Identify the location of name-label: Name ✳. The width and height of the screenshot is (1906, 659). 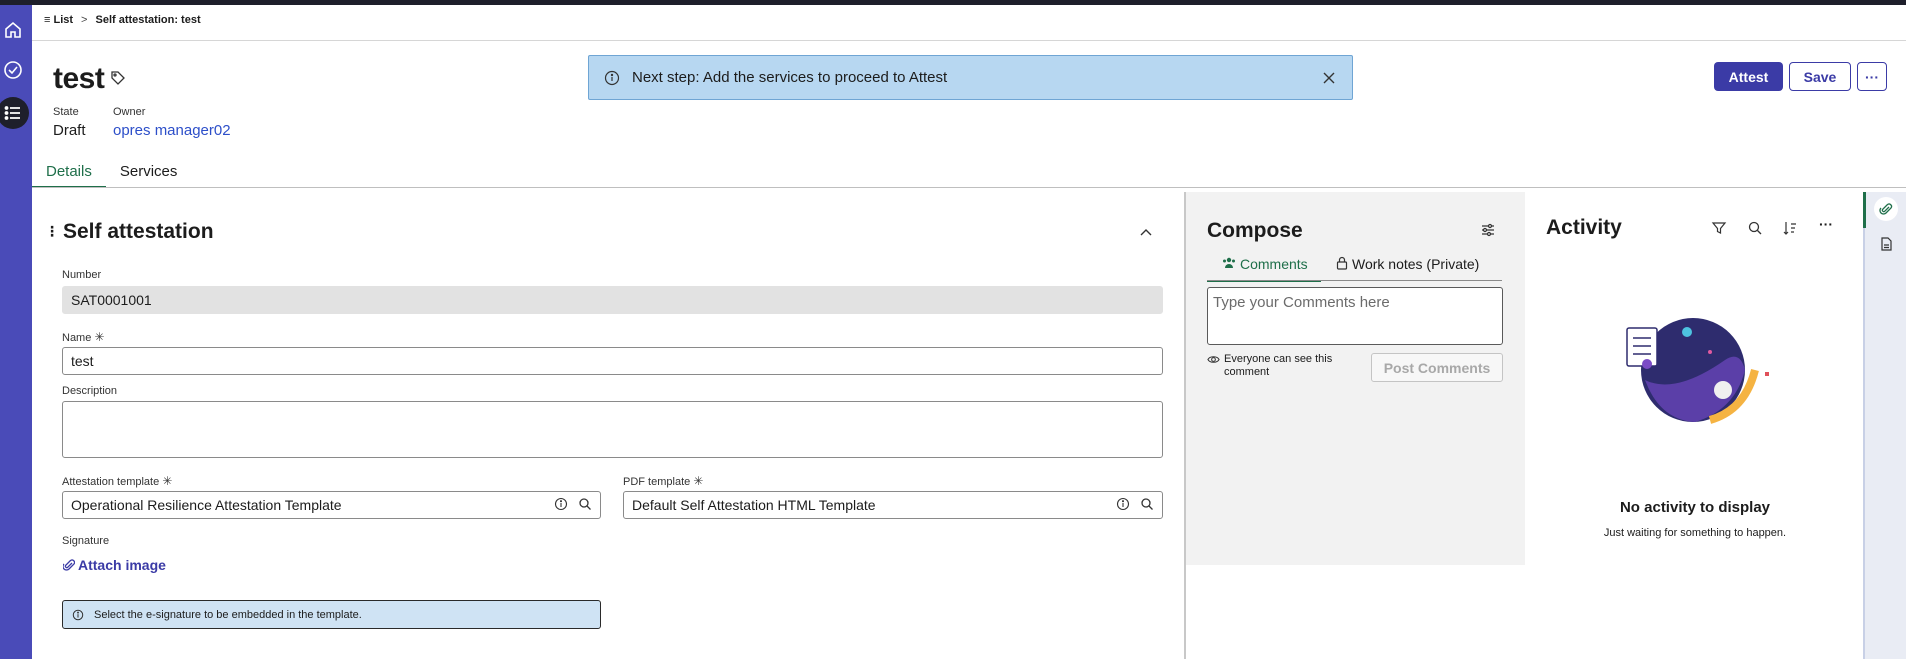
(83, 337).